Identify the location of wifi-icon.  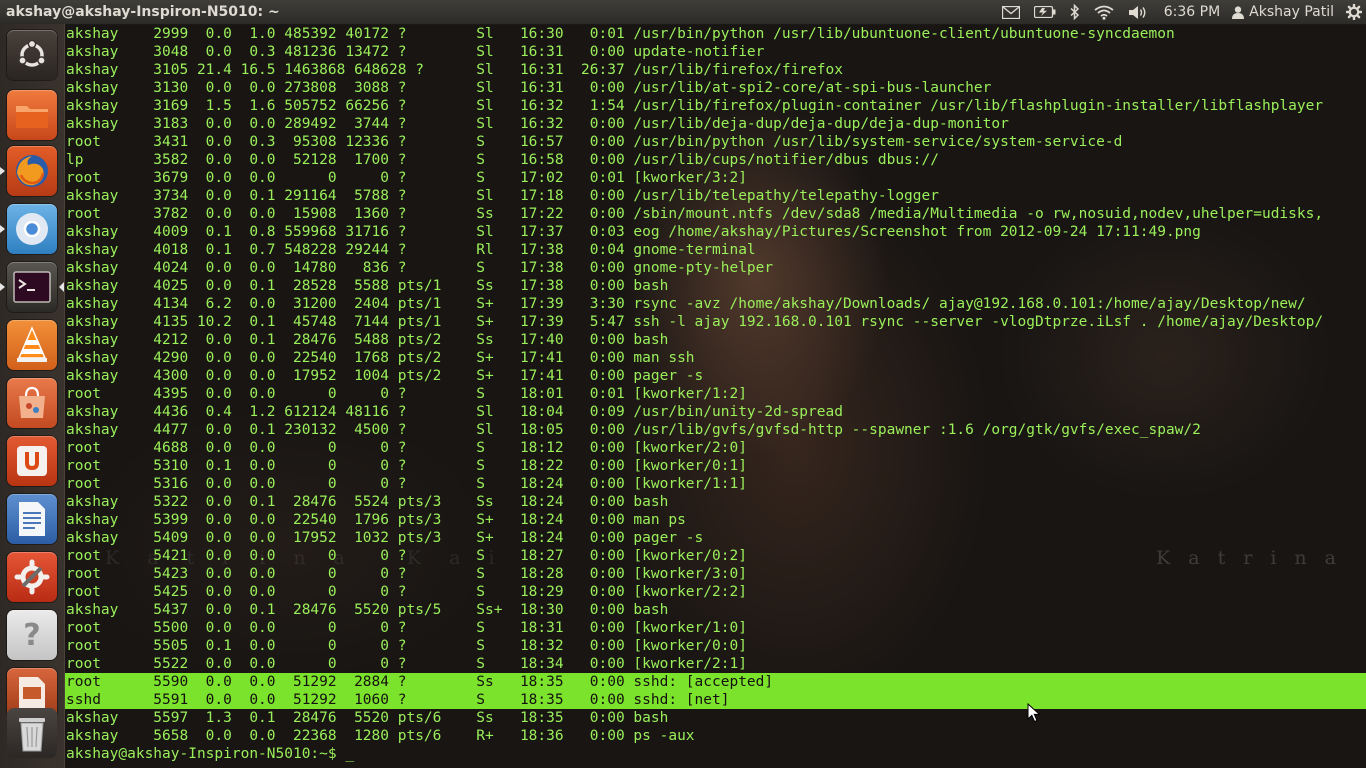
(1104, 12).